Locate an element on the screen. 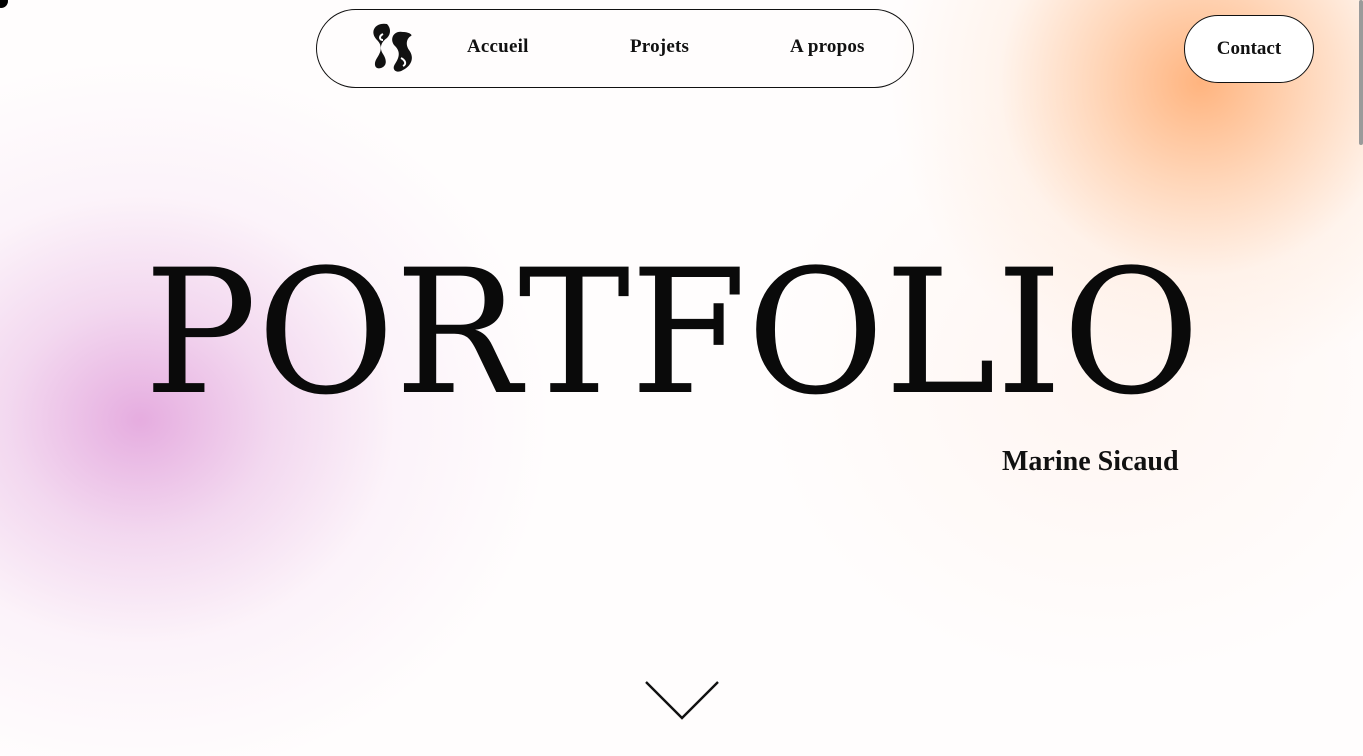 This screenshot has height=756, width=1363. author-name: Marine Sicaud is located at coordinates (1090, 461).